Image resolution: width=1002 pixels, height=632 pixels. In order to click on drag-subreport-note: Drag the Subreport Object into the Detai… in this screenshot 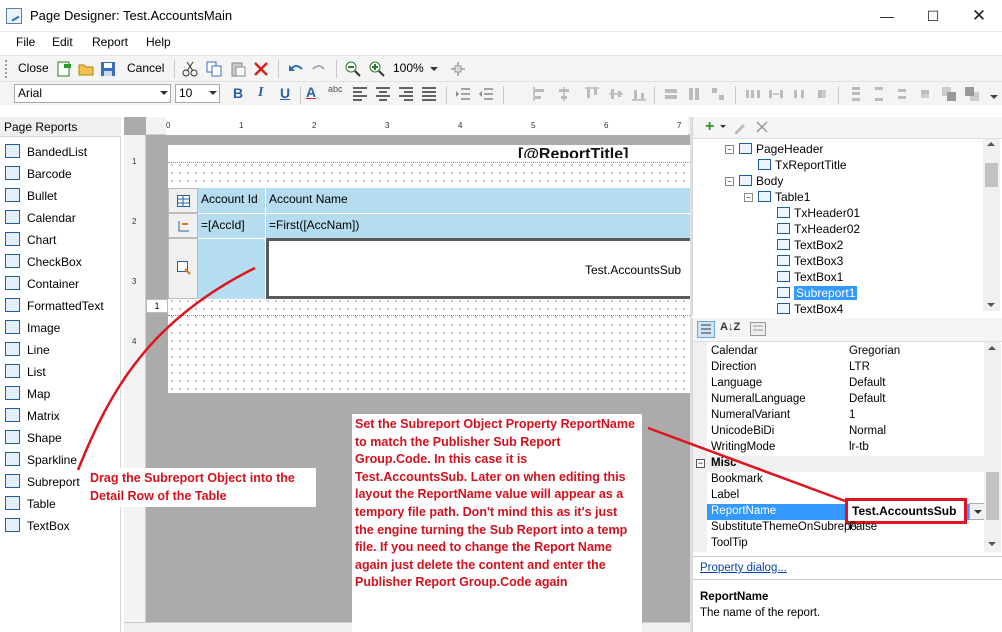, I will do `click(201, 488)`.